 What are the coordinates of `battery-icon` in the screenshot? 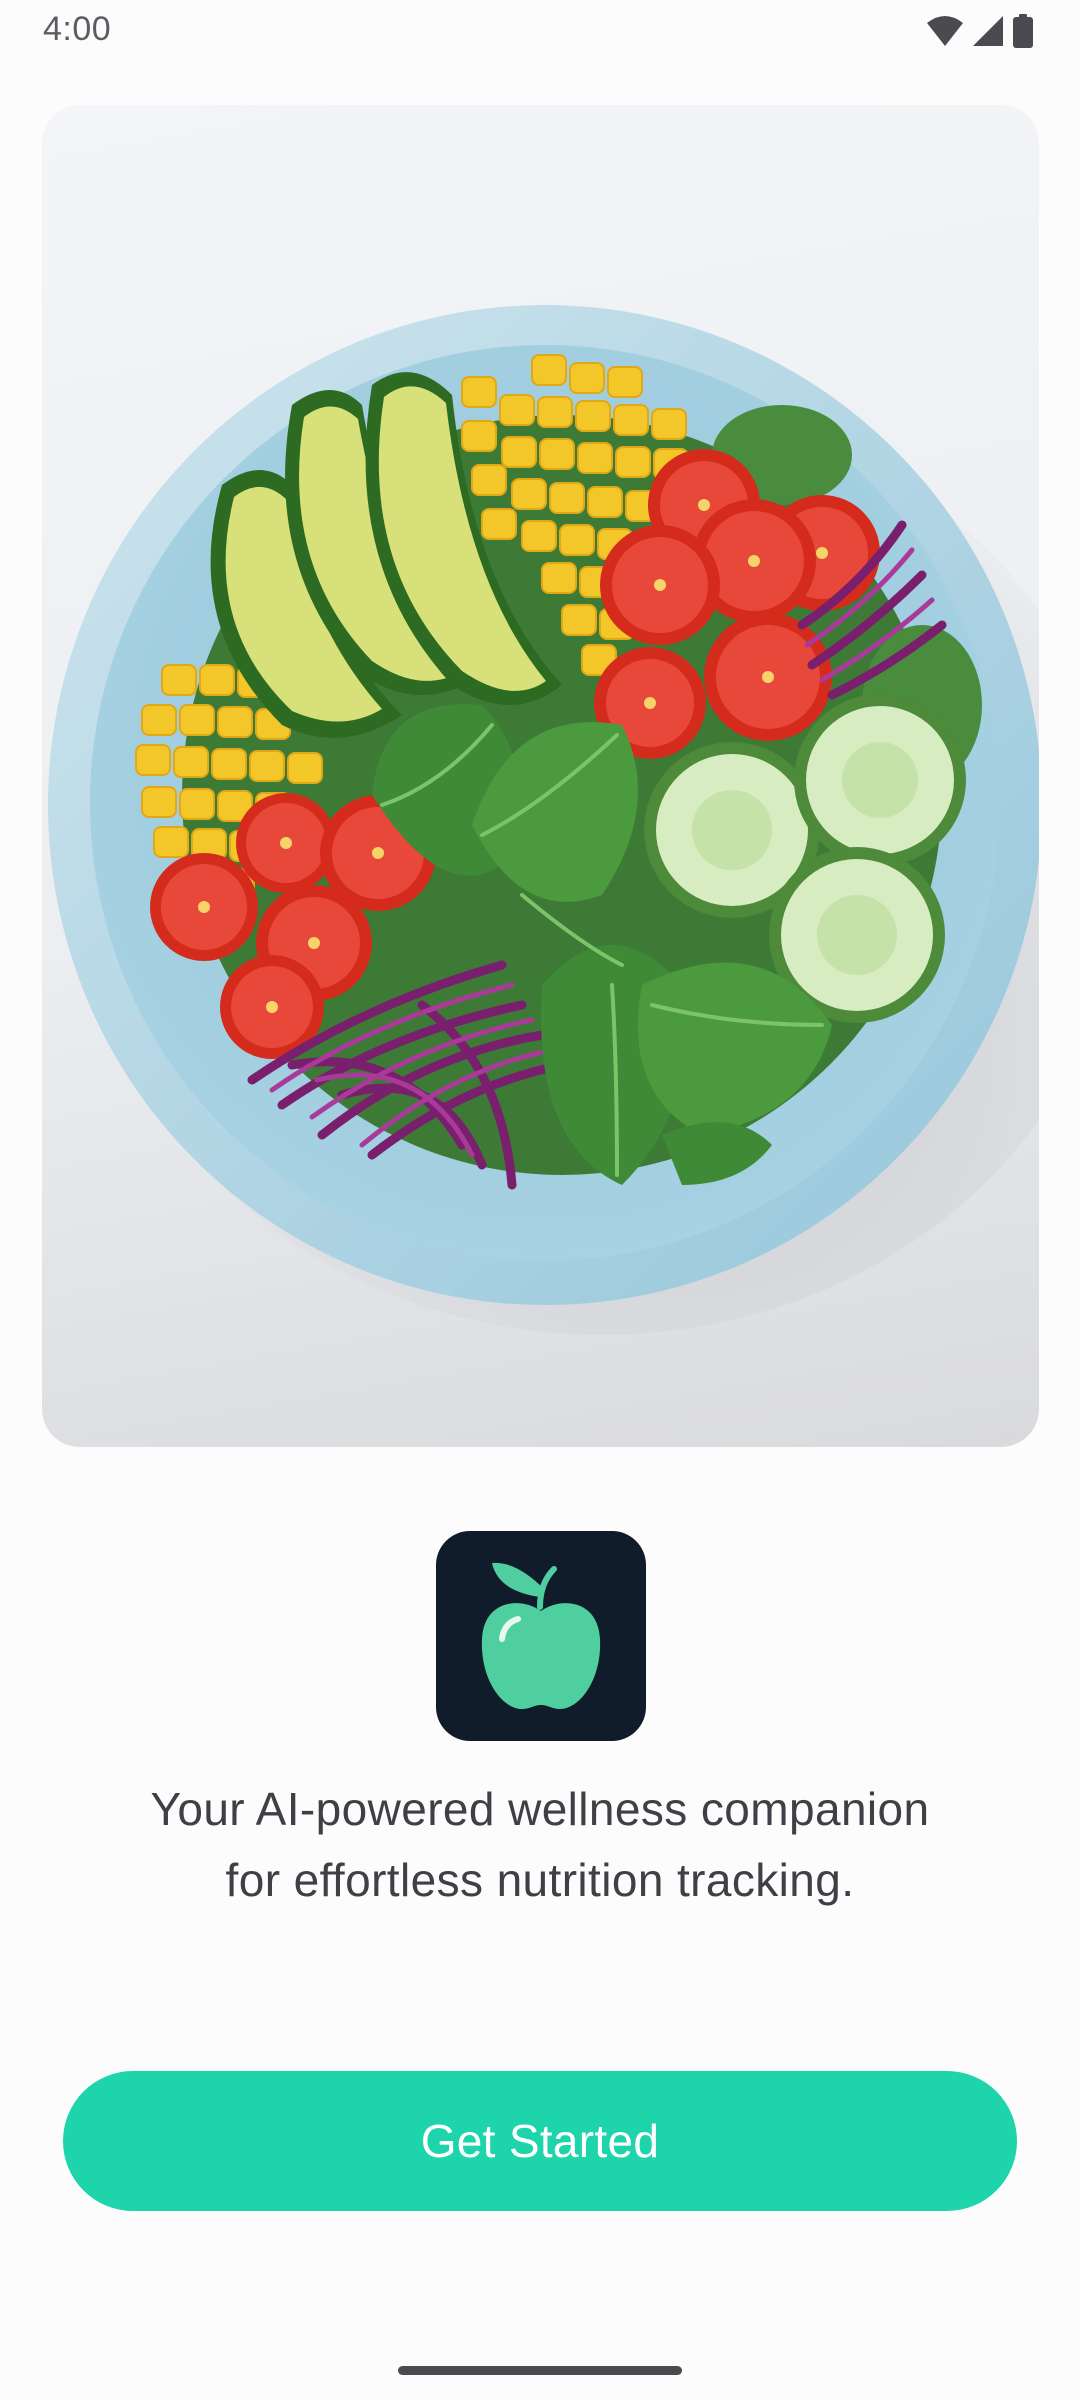 It's located at (1023, 31).